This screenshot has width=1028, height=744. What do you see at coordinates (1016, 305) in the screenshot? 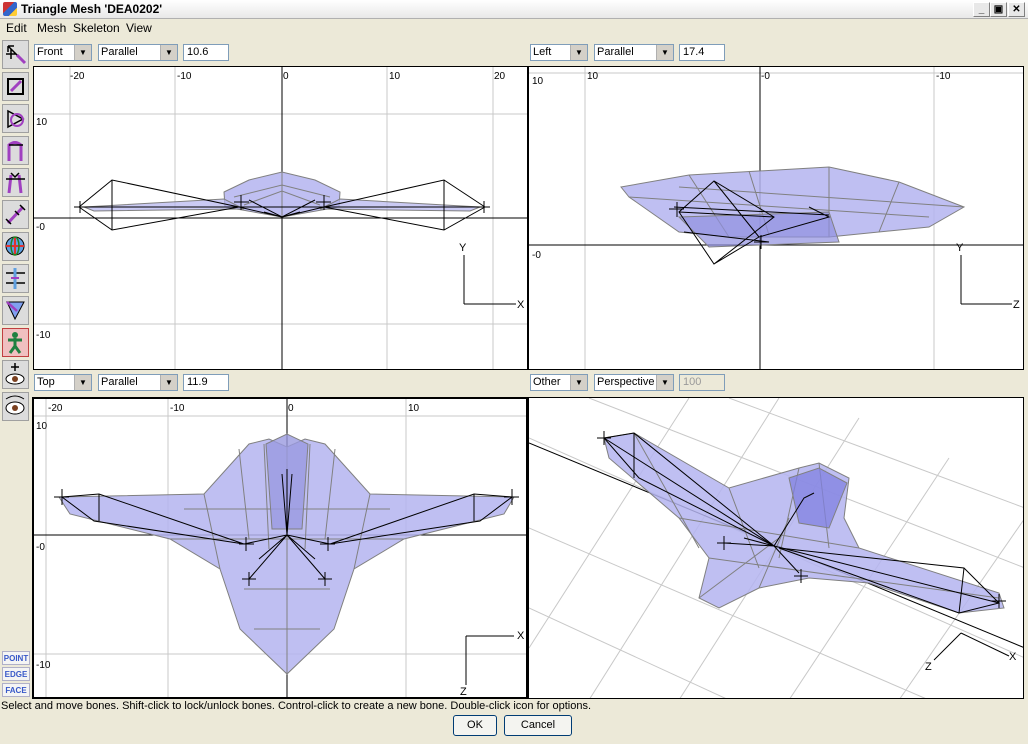
I see `left-axis-h-label: Z` at bounding box center [1016, 305].